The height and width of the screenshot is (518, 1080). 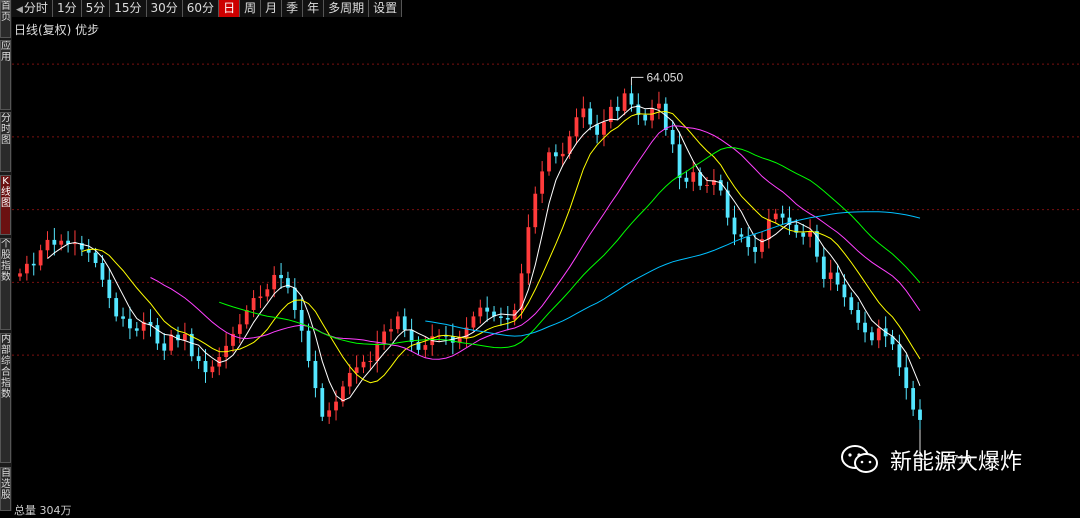 I want to click on watermark: 新能源大爆炸, so click(x=931, y=460).